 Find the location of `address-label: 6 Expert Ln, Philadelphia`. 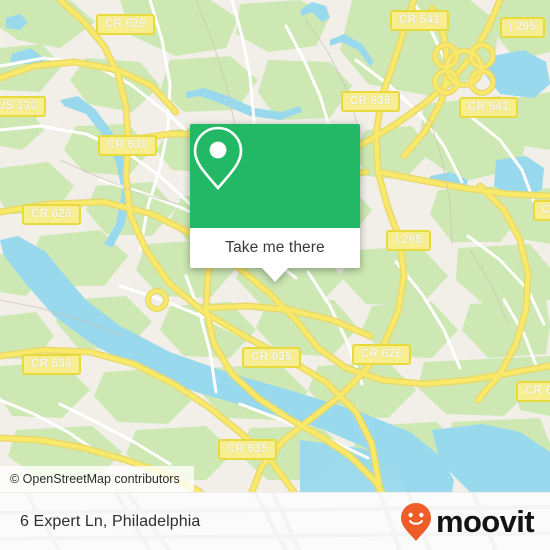

address-label: 6 Expert Ln, Philadelphia is located at coordinates (110, 521).